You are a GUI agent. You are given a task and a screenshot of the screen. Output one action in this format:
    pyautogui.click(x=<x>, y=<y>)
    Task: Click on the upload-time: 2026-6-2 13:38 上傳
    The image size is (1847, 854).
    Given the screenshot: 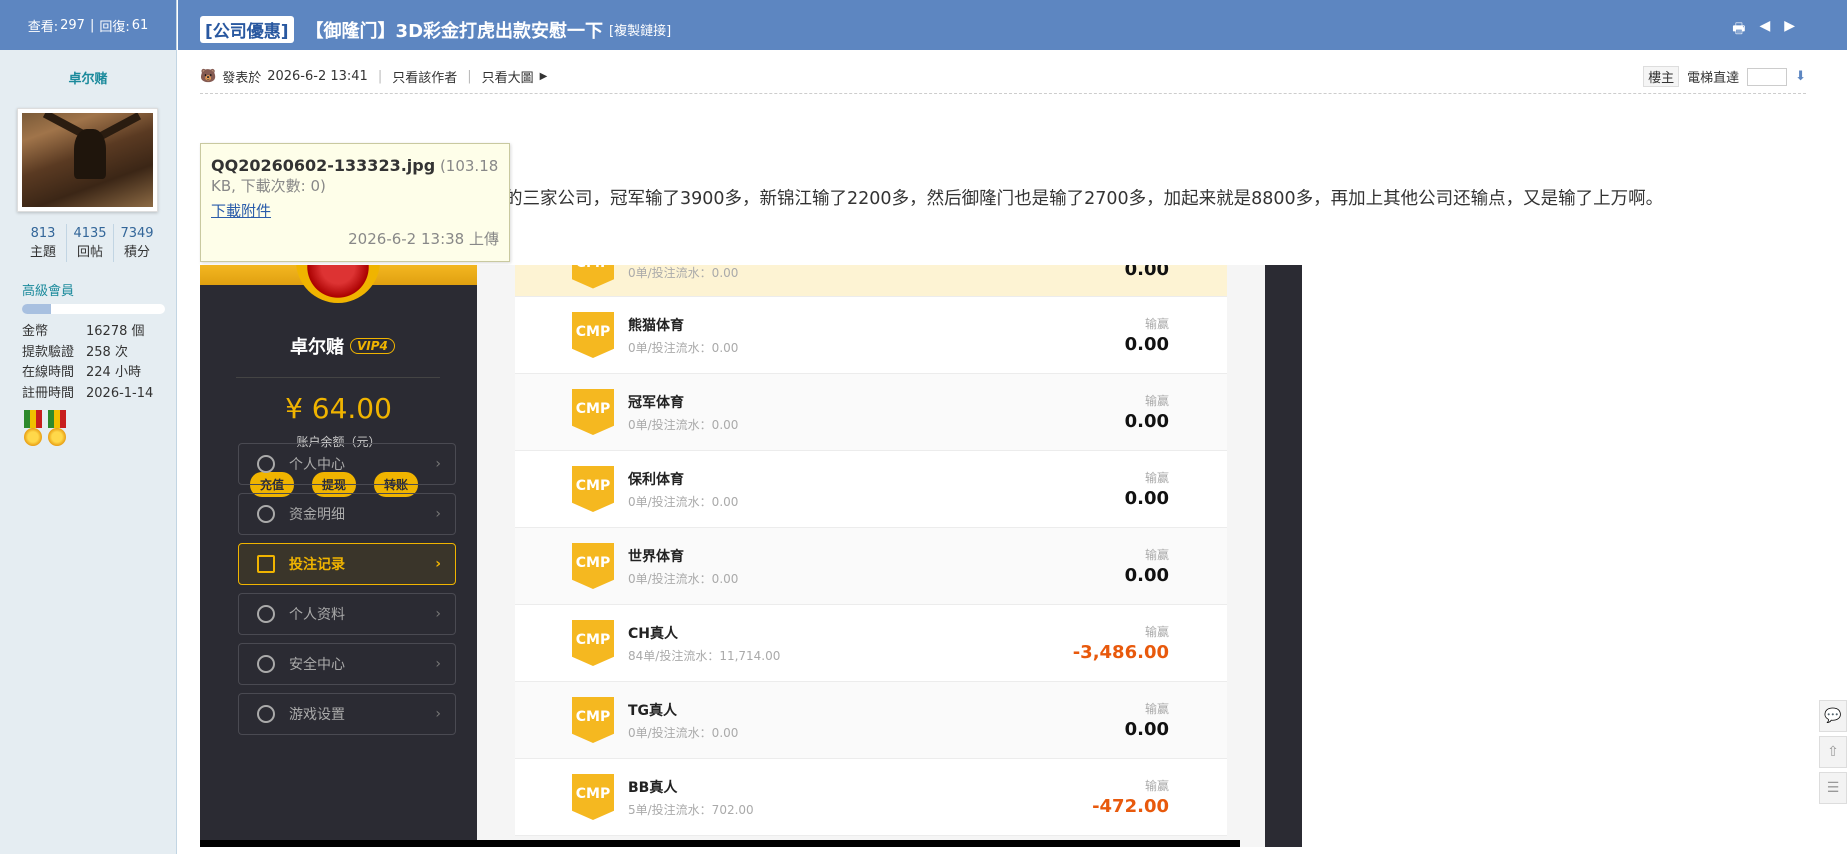 What is the action you would take?
    pyautogui.click(x=423, y=239)
    